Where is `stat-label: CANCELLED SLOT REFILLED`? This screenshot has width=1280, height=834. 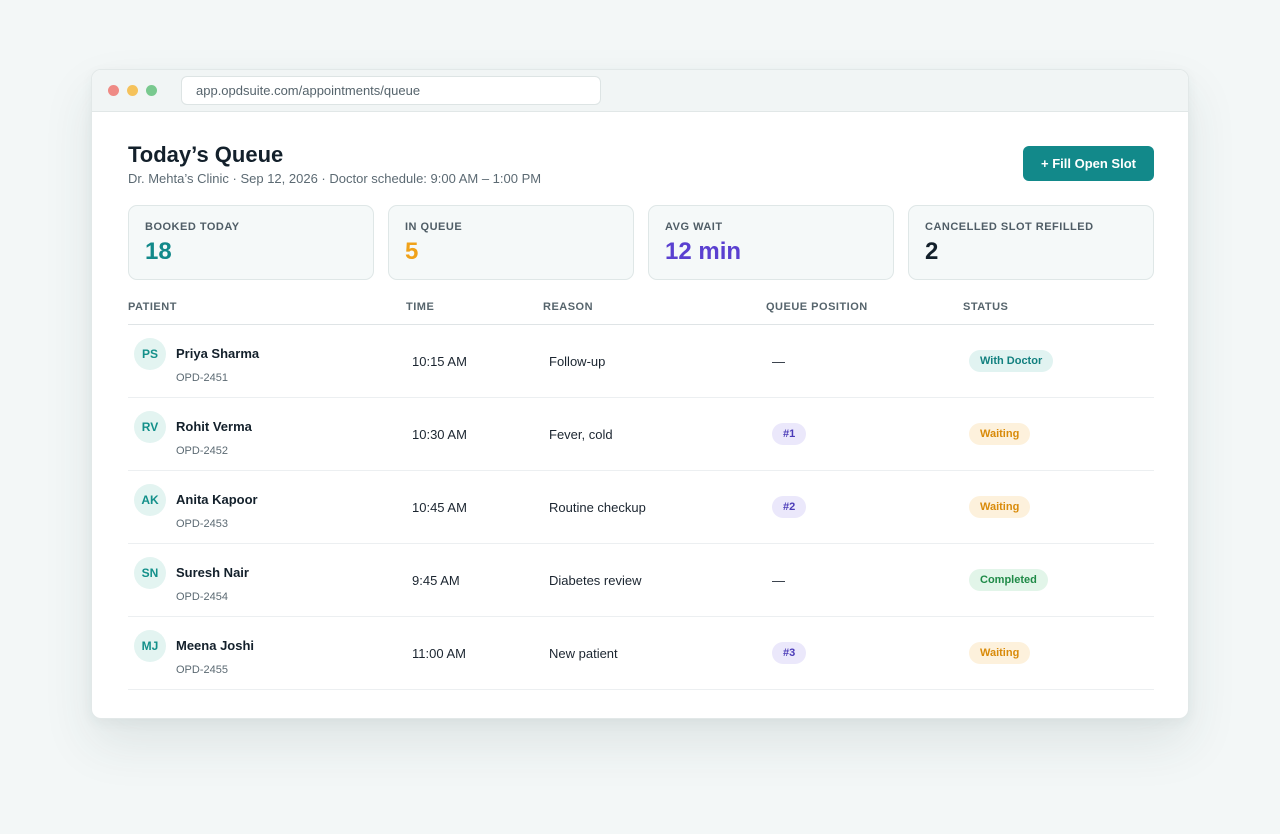 stat-label: CANCELLED SLOT REFILLED is located at coordinates (1009, 227).